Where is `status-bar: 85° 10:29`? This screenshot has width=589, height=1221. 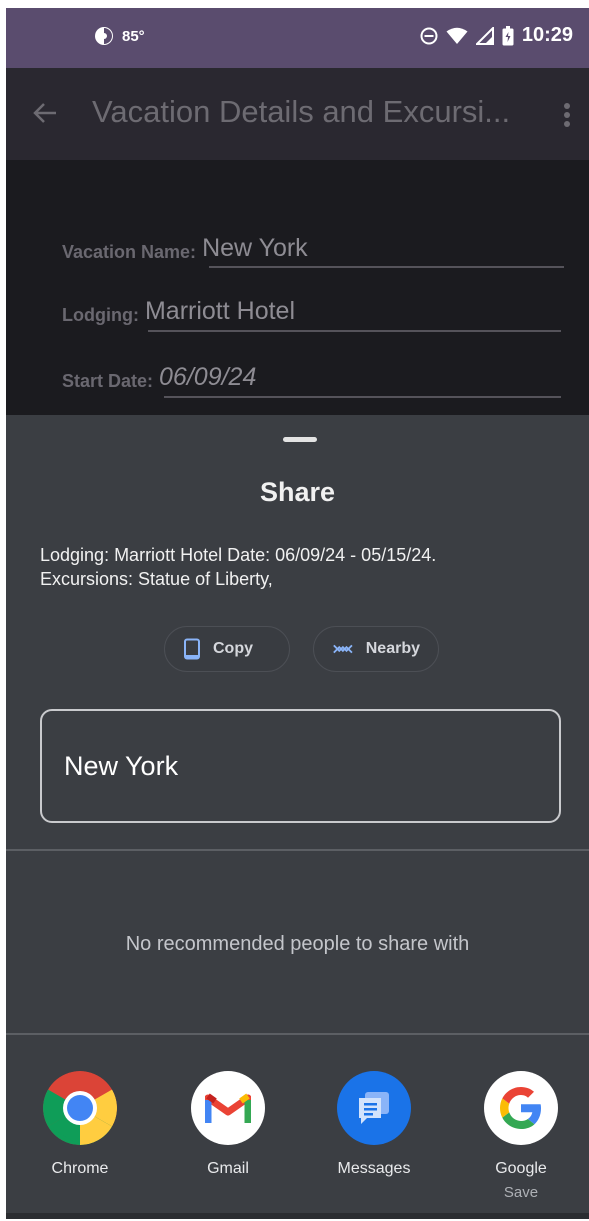 status-bar: 85° 10:29 is located at coordinates (297, 38).